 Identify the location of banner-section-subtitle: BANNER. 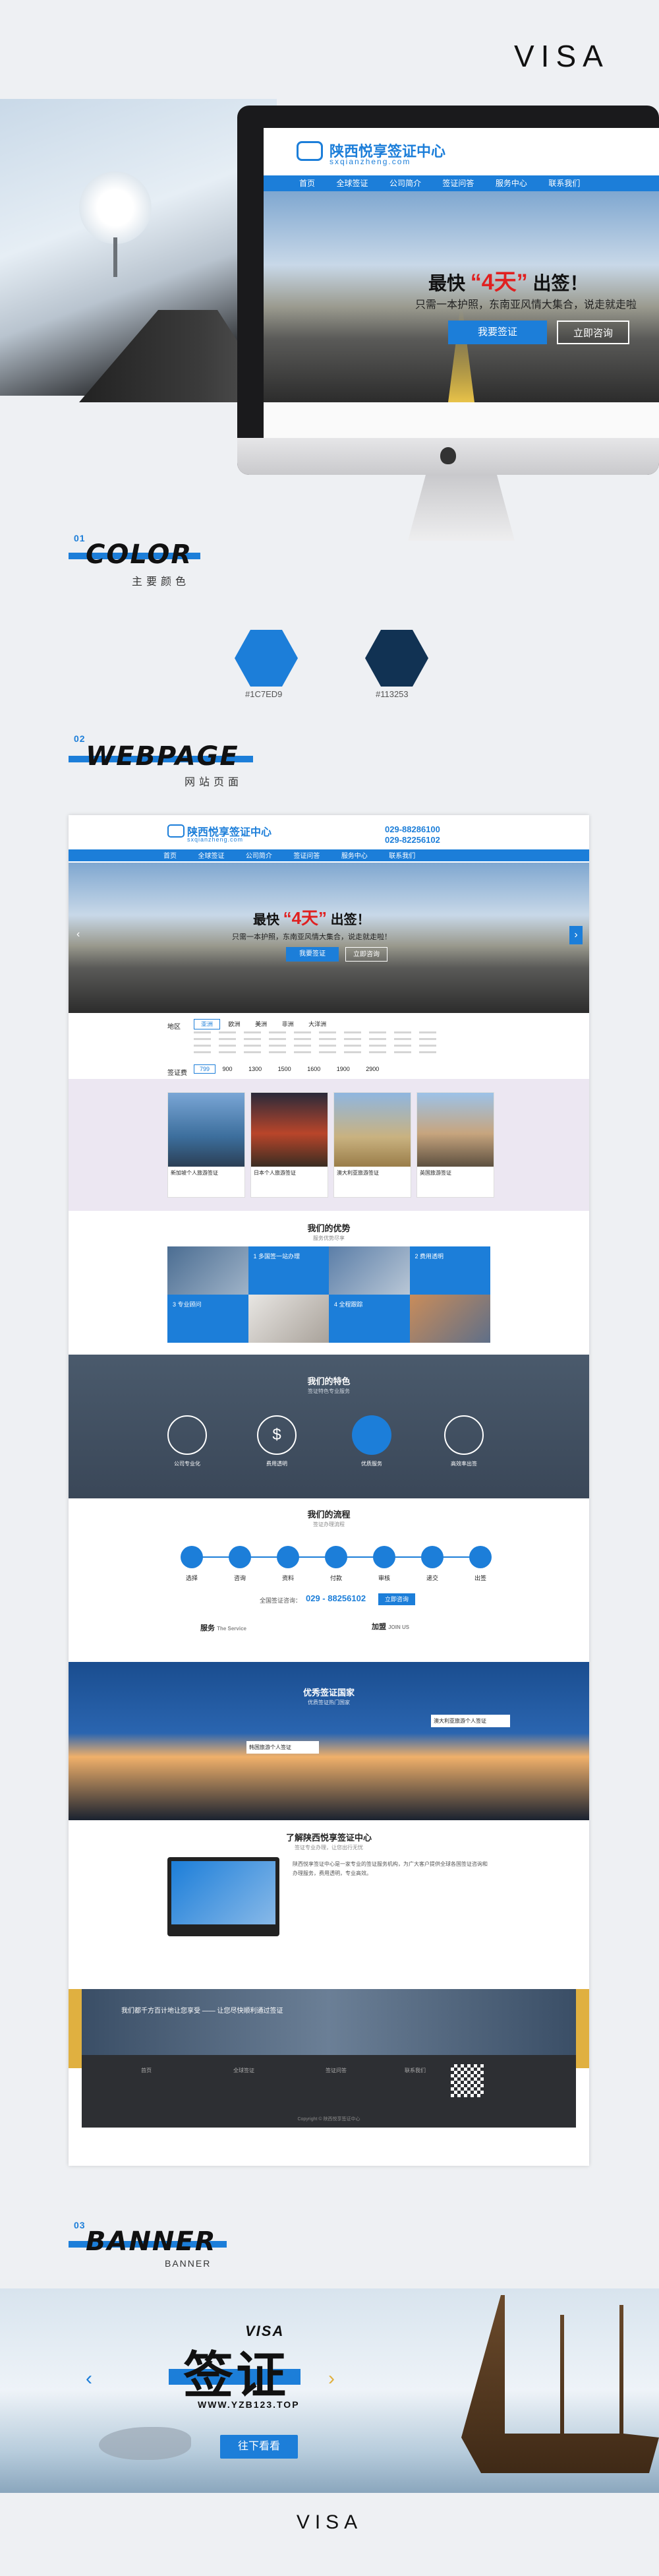
(189, 2263).